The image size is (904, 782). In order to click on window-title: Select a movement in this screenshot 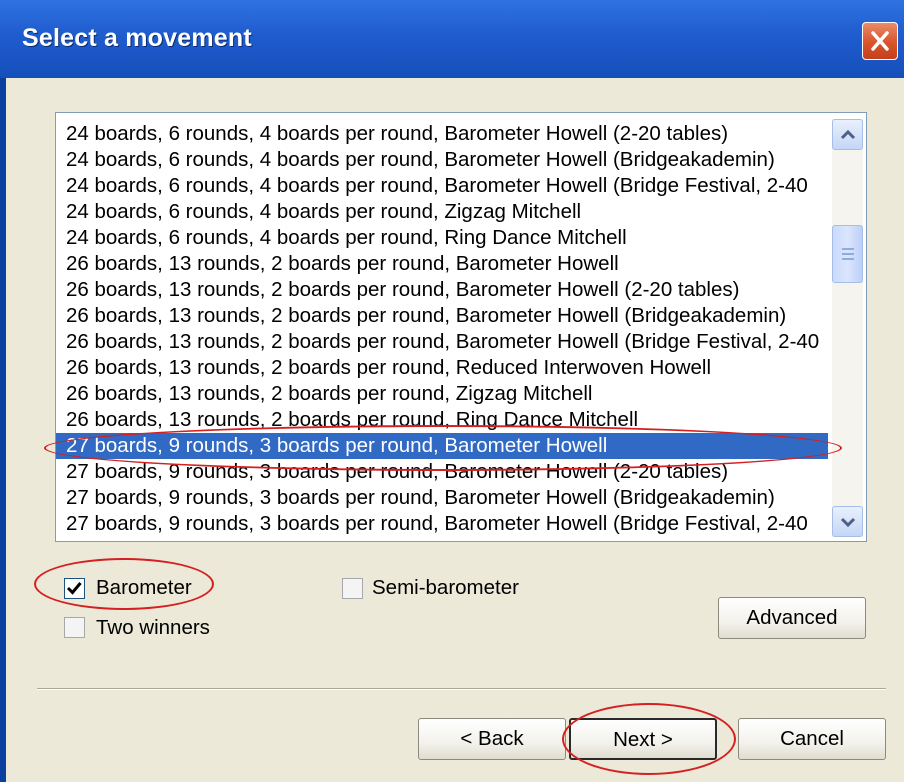, I will do `click(137, 38)`.